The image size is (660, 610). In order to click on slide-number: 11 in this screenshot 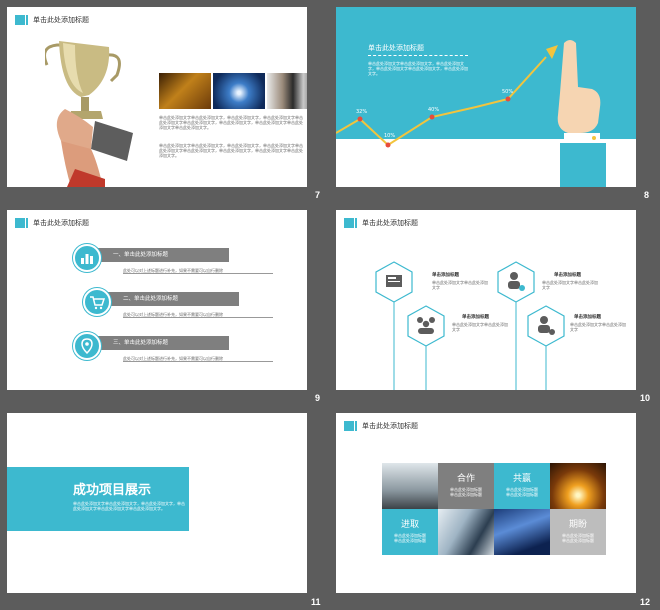, I will do `click(316, 602)`.